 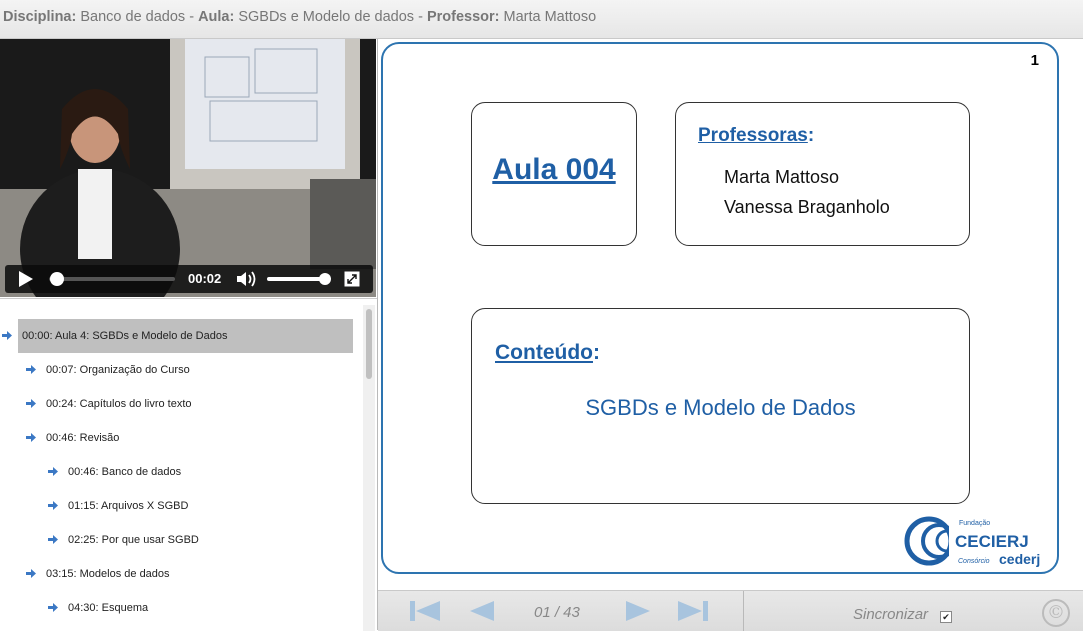 What do you see at coordinates (181, 438) in the screenshot?
I see `chapter-item: 00:46: Revisão` at bounding box center [181, 438].